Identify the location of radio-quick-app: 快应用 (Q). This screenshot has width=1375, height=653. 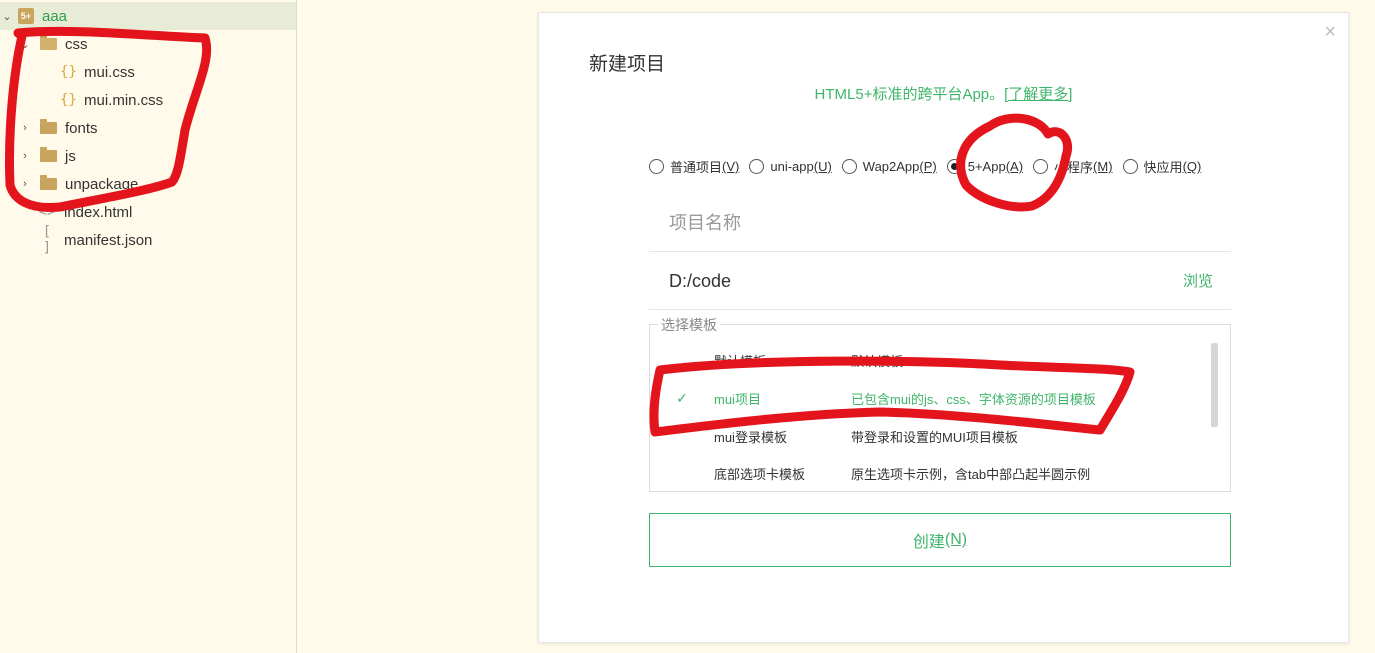
(1162, 166).